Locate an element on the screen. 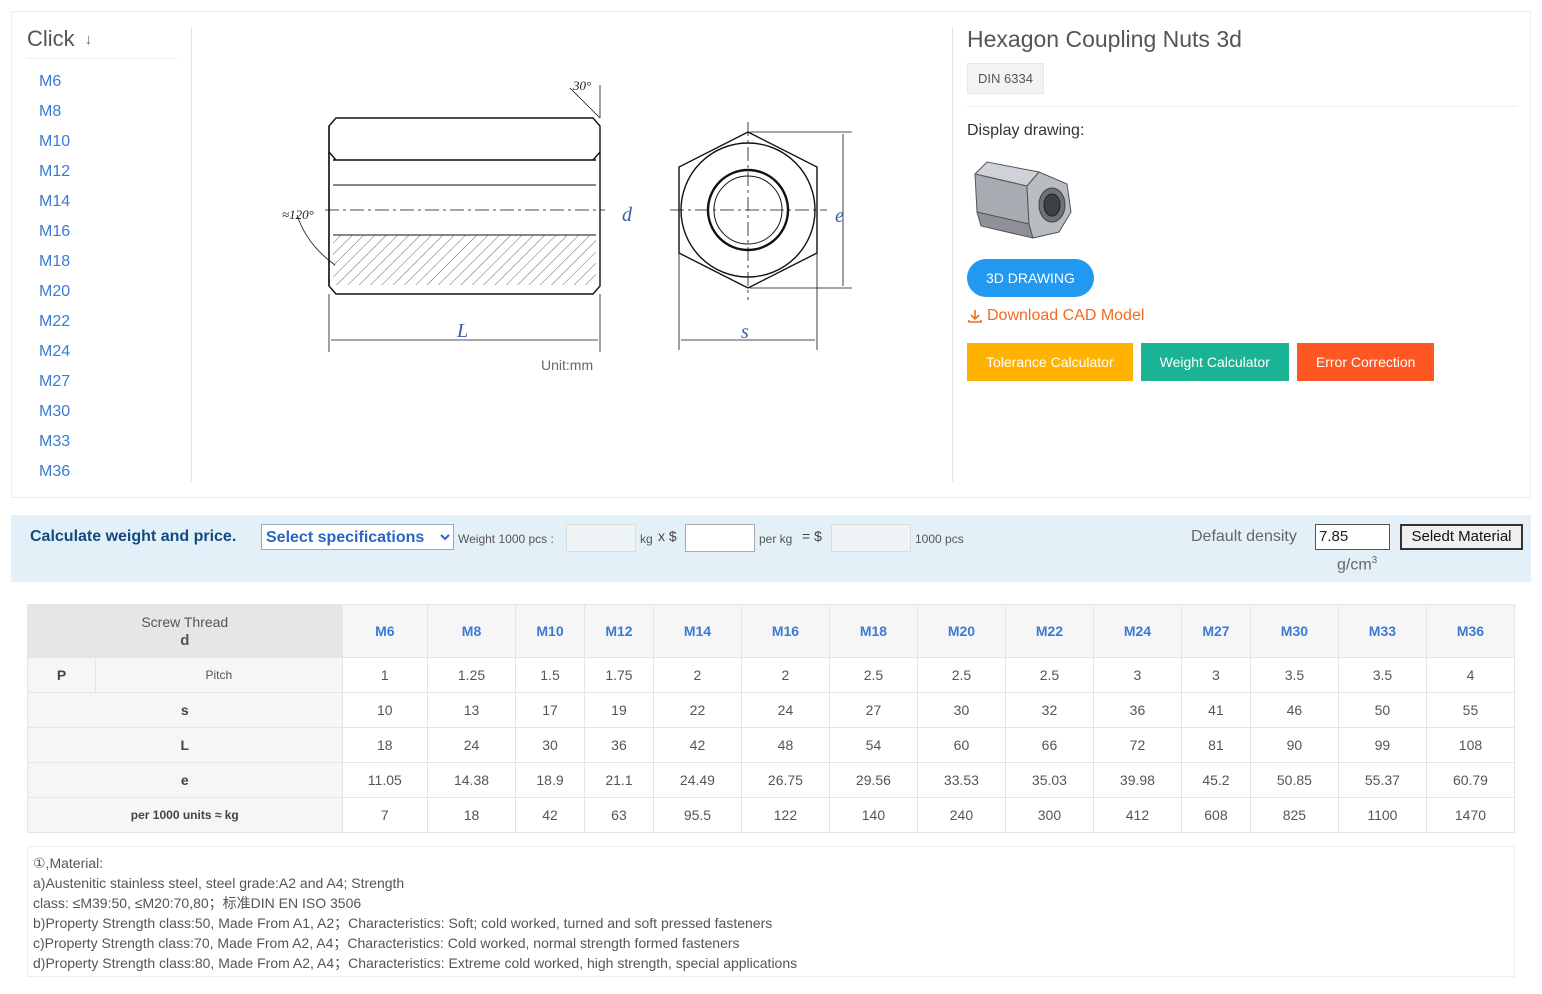 Image resolution: width=1542 pixels, height=994 pixels. row-label: e is located at coordinates (185, 780).